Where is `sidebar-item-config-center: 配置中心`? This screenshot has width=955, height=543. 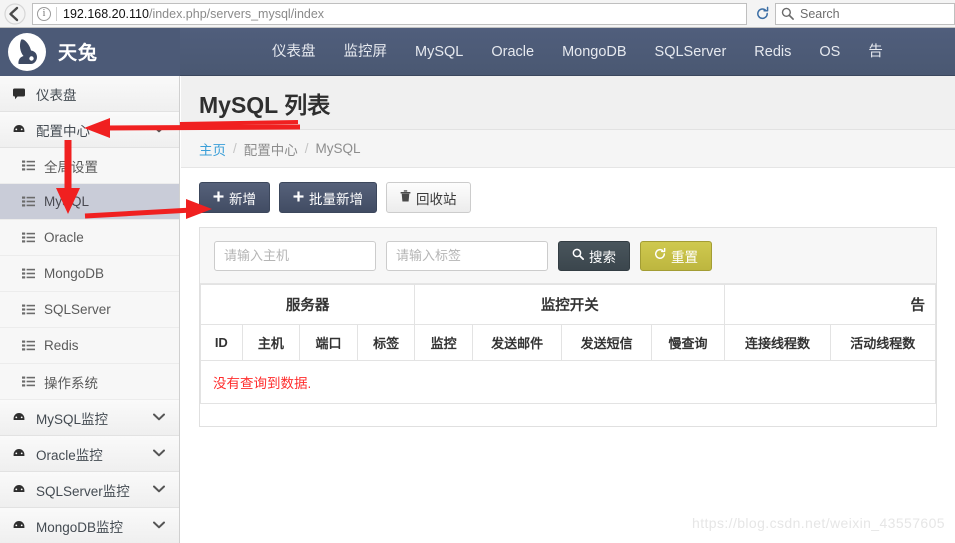 sidebar-item-config-center: 配置中心 is located at coordinates (89, 130).